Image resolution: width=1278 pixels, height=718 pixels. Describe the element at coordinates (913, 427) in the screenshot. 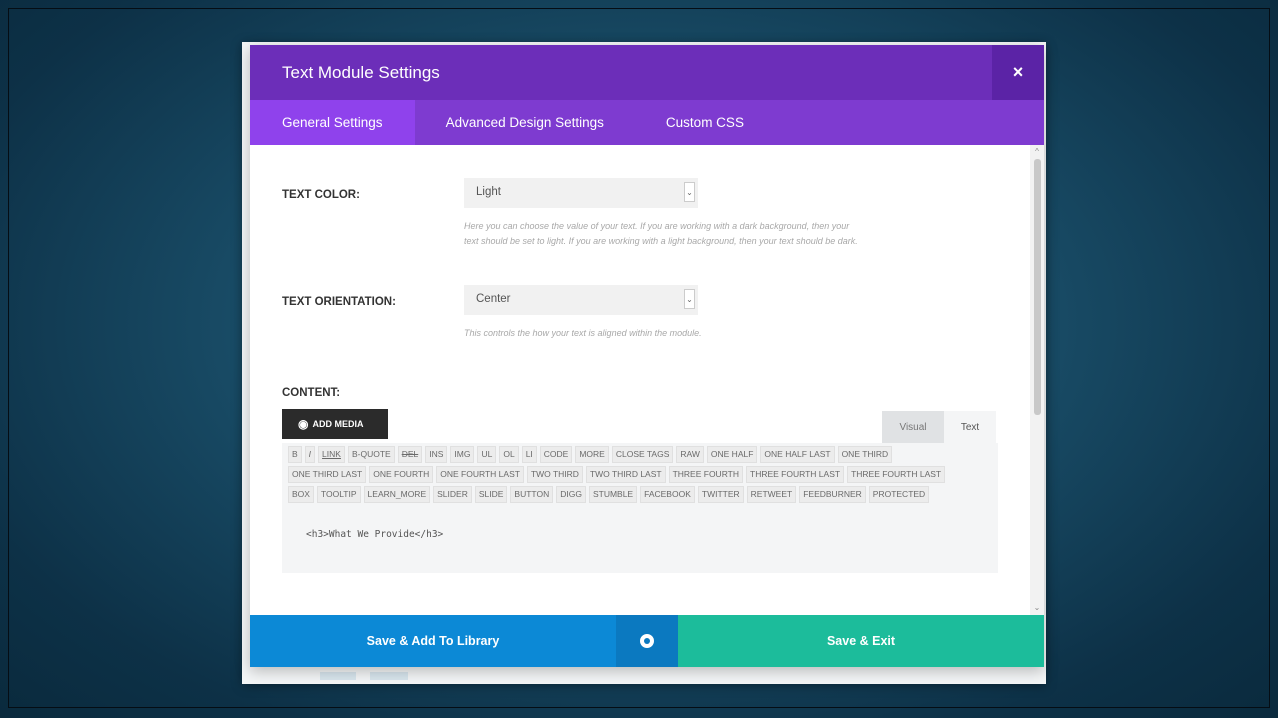

I see `editor-tab-visual: Visual` at that location.